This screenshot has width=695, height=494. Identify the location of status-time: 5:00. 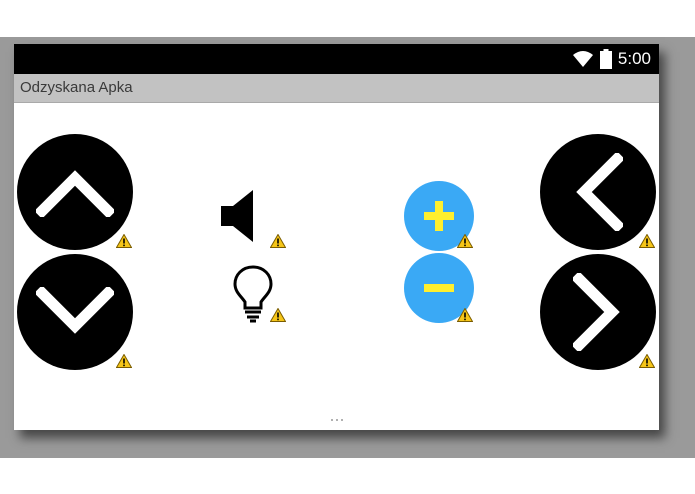
(634, 58).